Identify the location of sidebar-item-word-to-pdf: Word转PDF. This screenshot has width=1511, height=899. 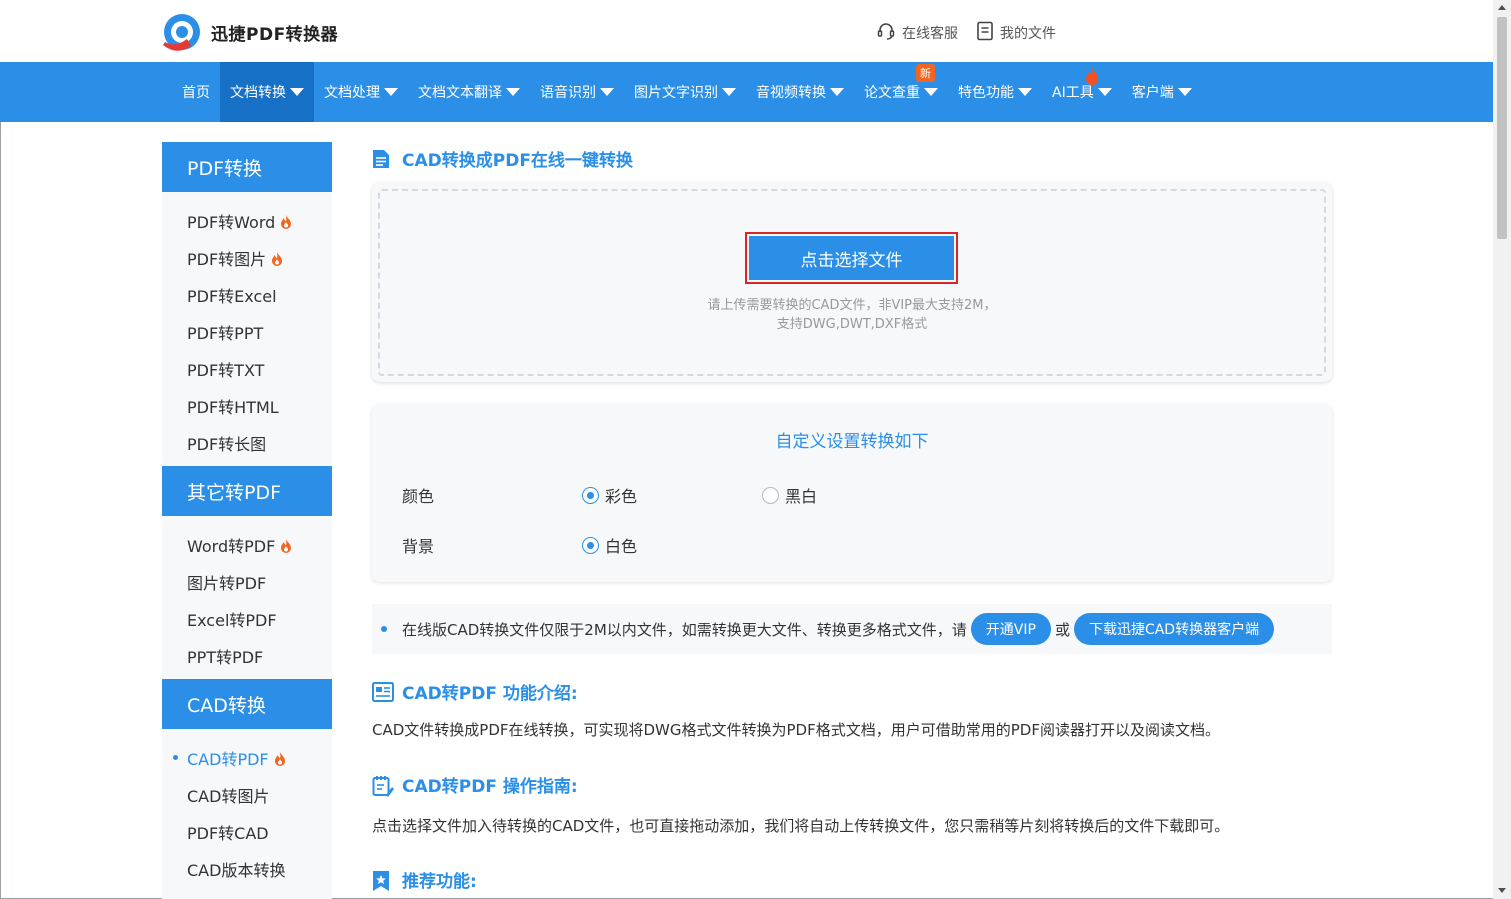
(247, 544).